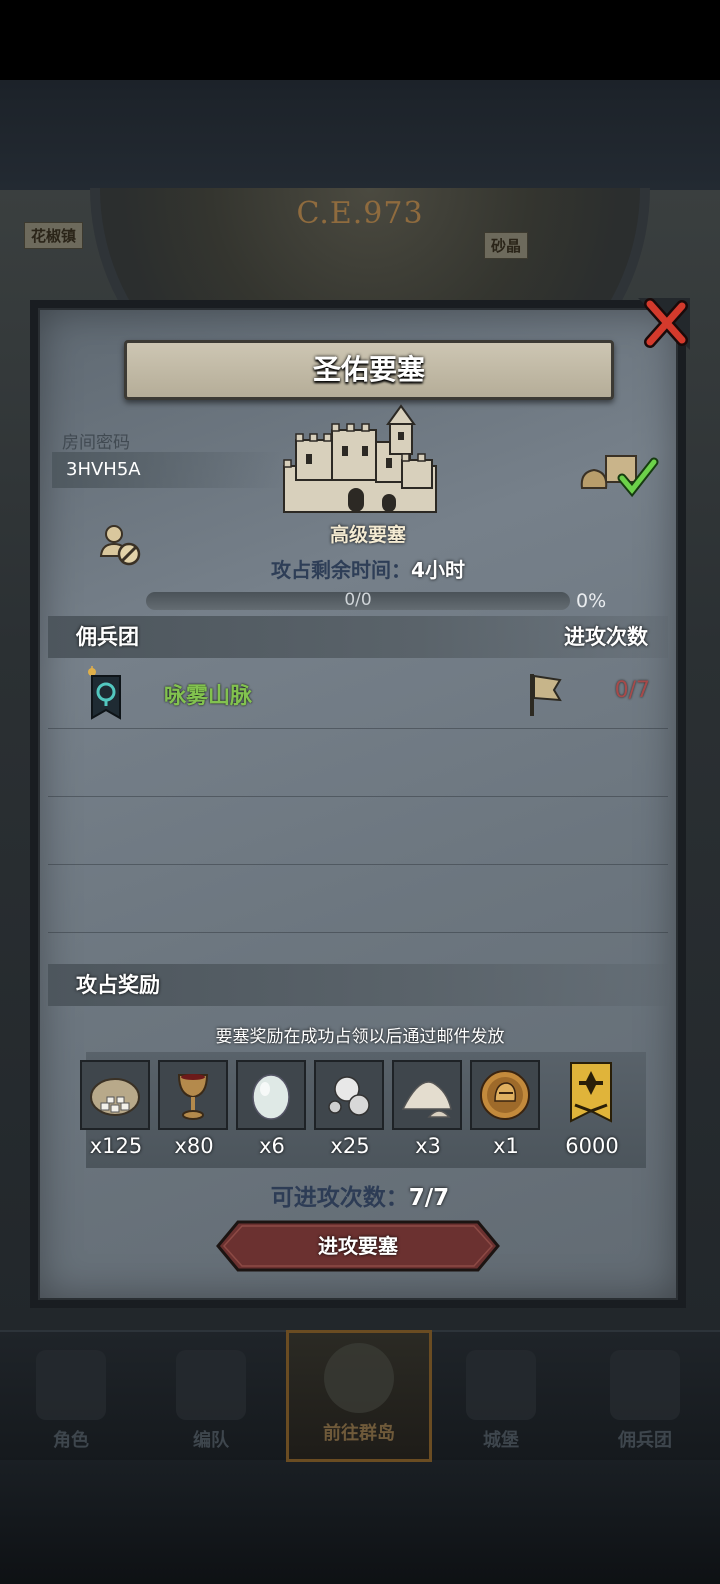 This screenshot has height=1584, width=720. What do you see at coordinates (121, 547) in the screenshot?
I see `private-user-icon` at bounding box center [121, 547].